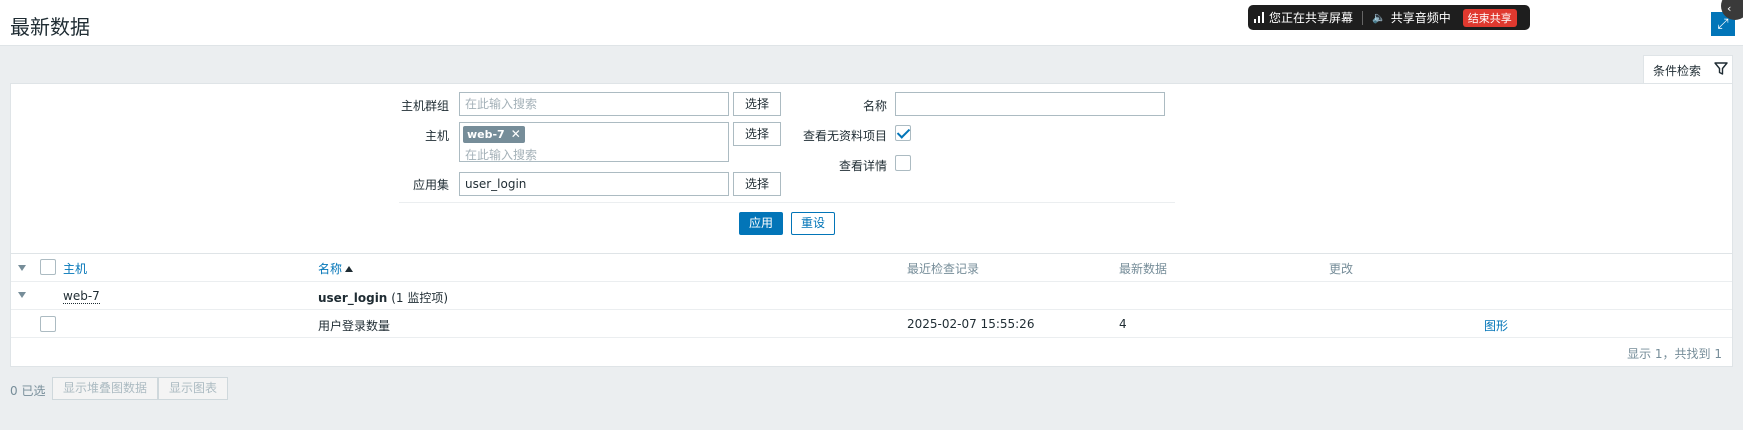 This screenshot has height=430, width=1743. What do you see at coordinates (48, 267) in the screenshot?
I see `select-all-checkbox` at bounding box center [48, 267].